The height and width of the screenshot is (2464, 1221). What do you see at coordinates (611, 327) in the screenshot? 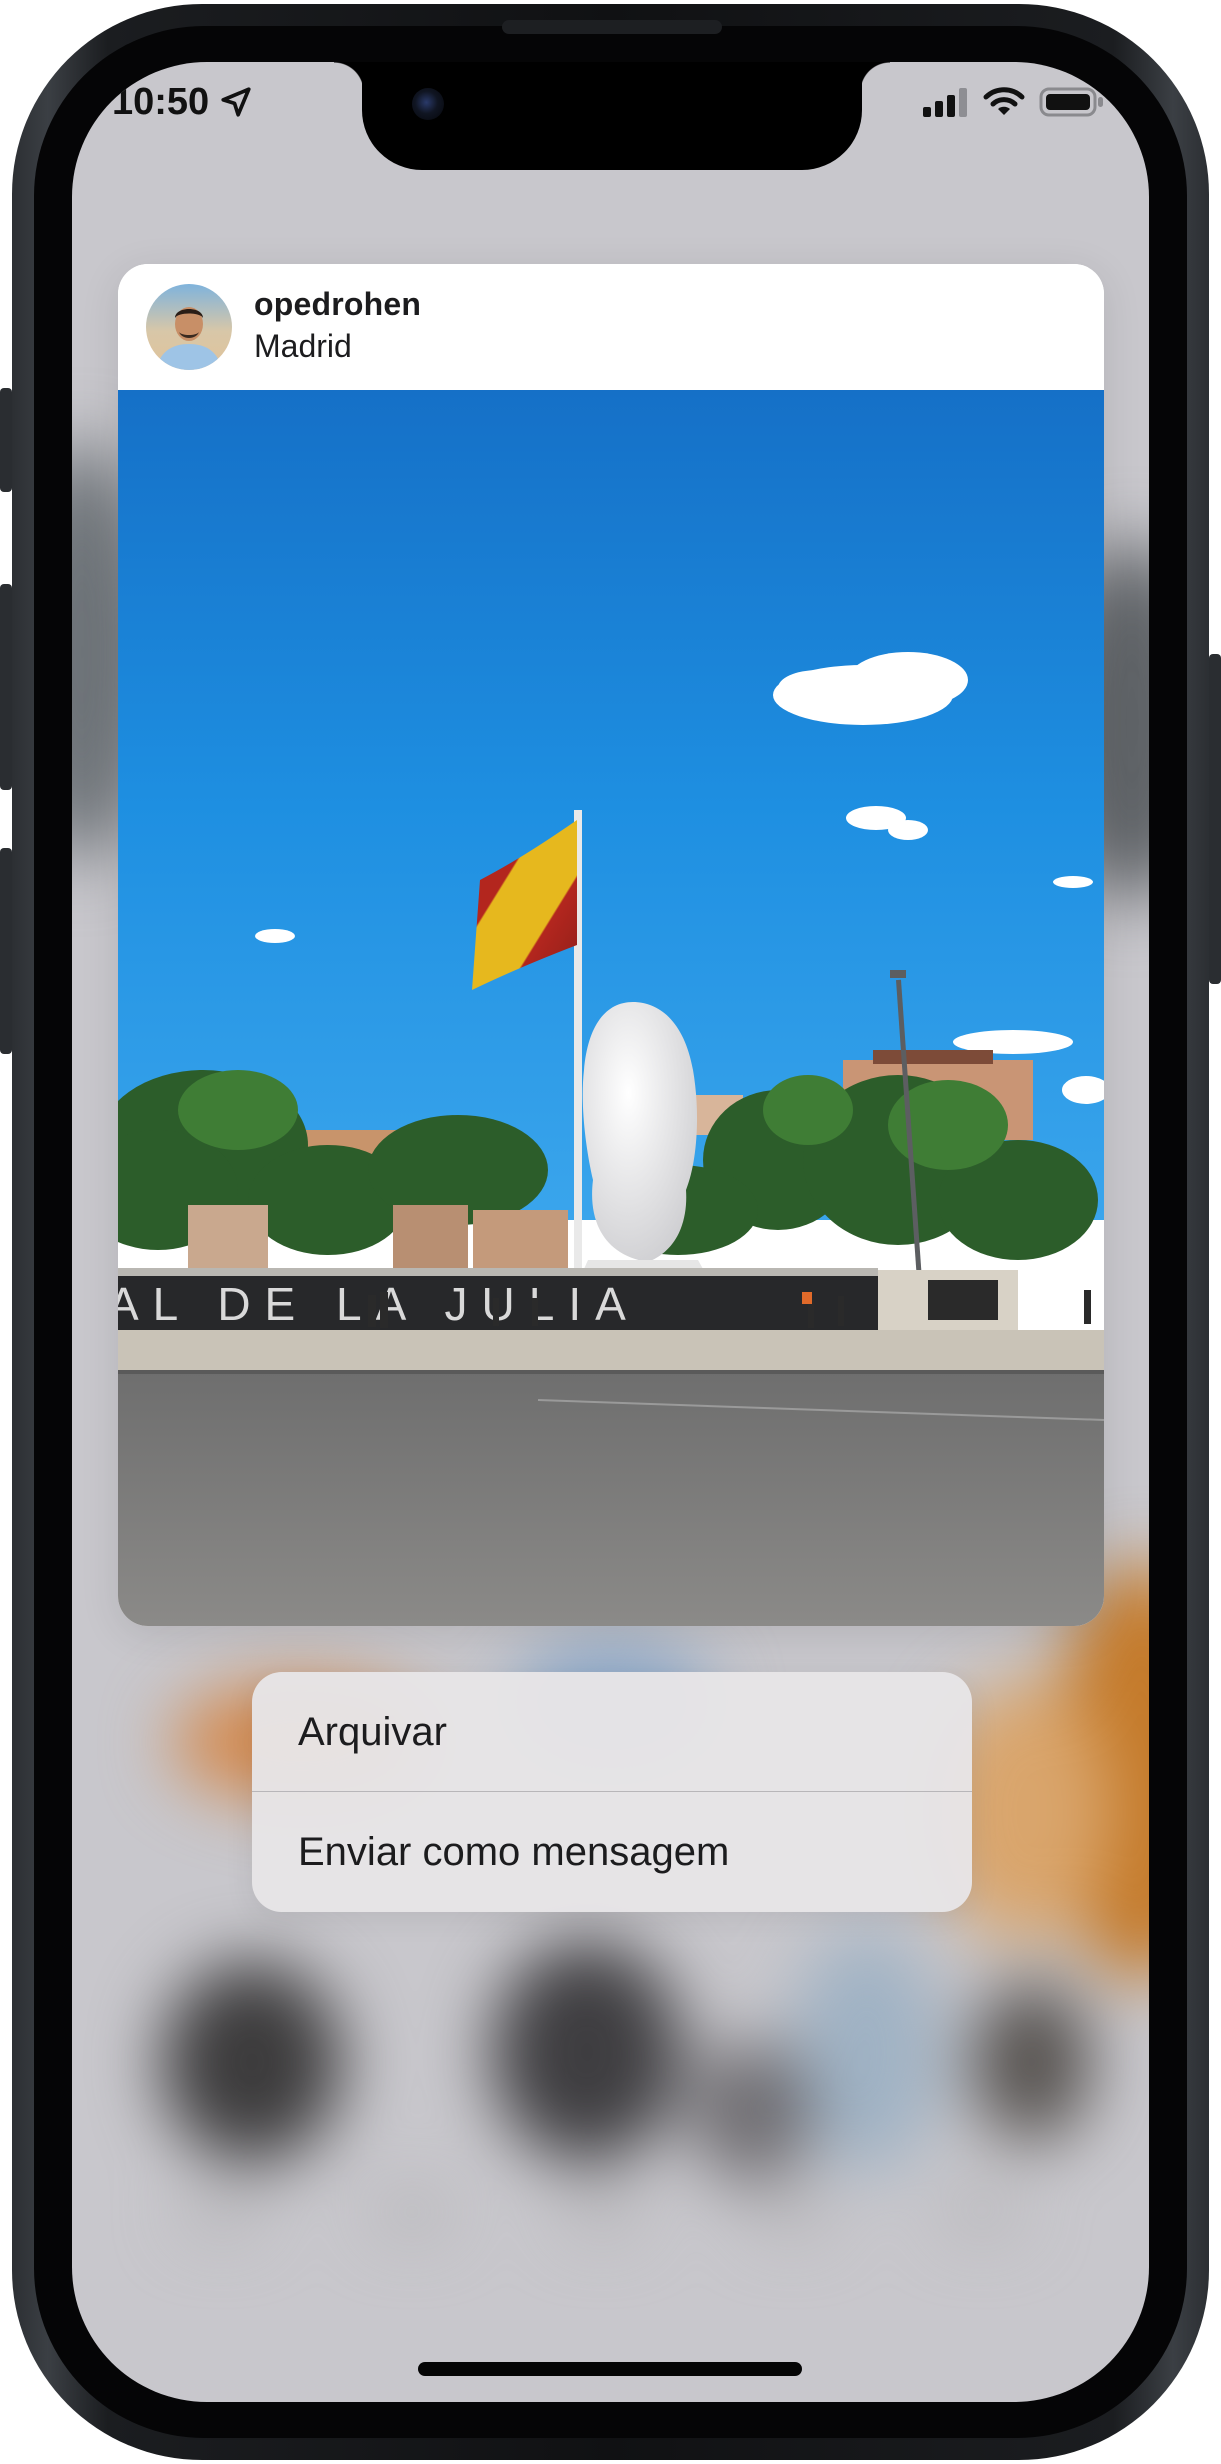
I see `post-header: opedrohen Madrid` at bounding box center [611, 327].